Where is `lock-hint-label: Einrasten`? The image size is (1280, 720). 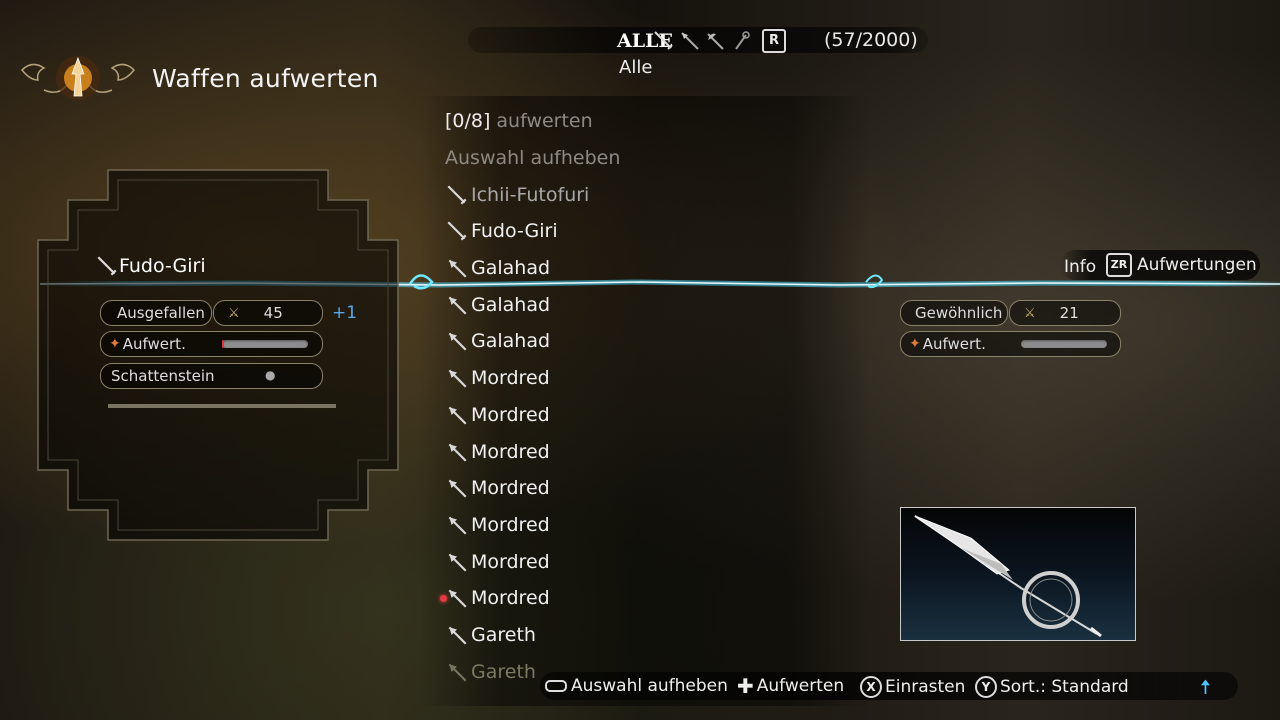
lock-hint-label: Einrasten is located at coordinates (925, 687).